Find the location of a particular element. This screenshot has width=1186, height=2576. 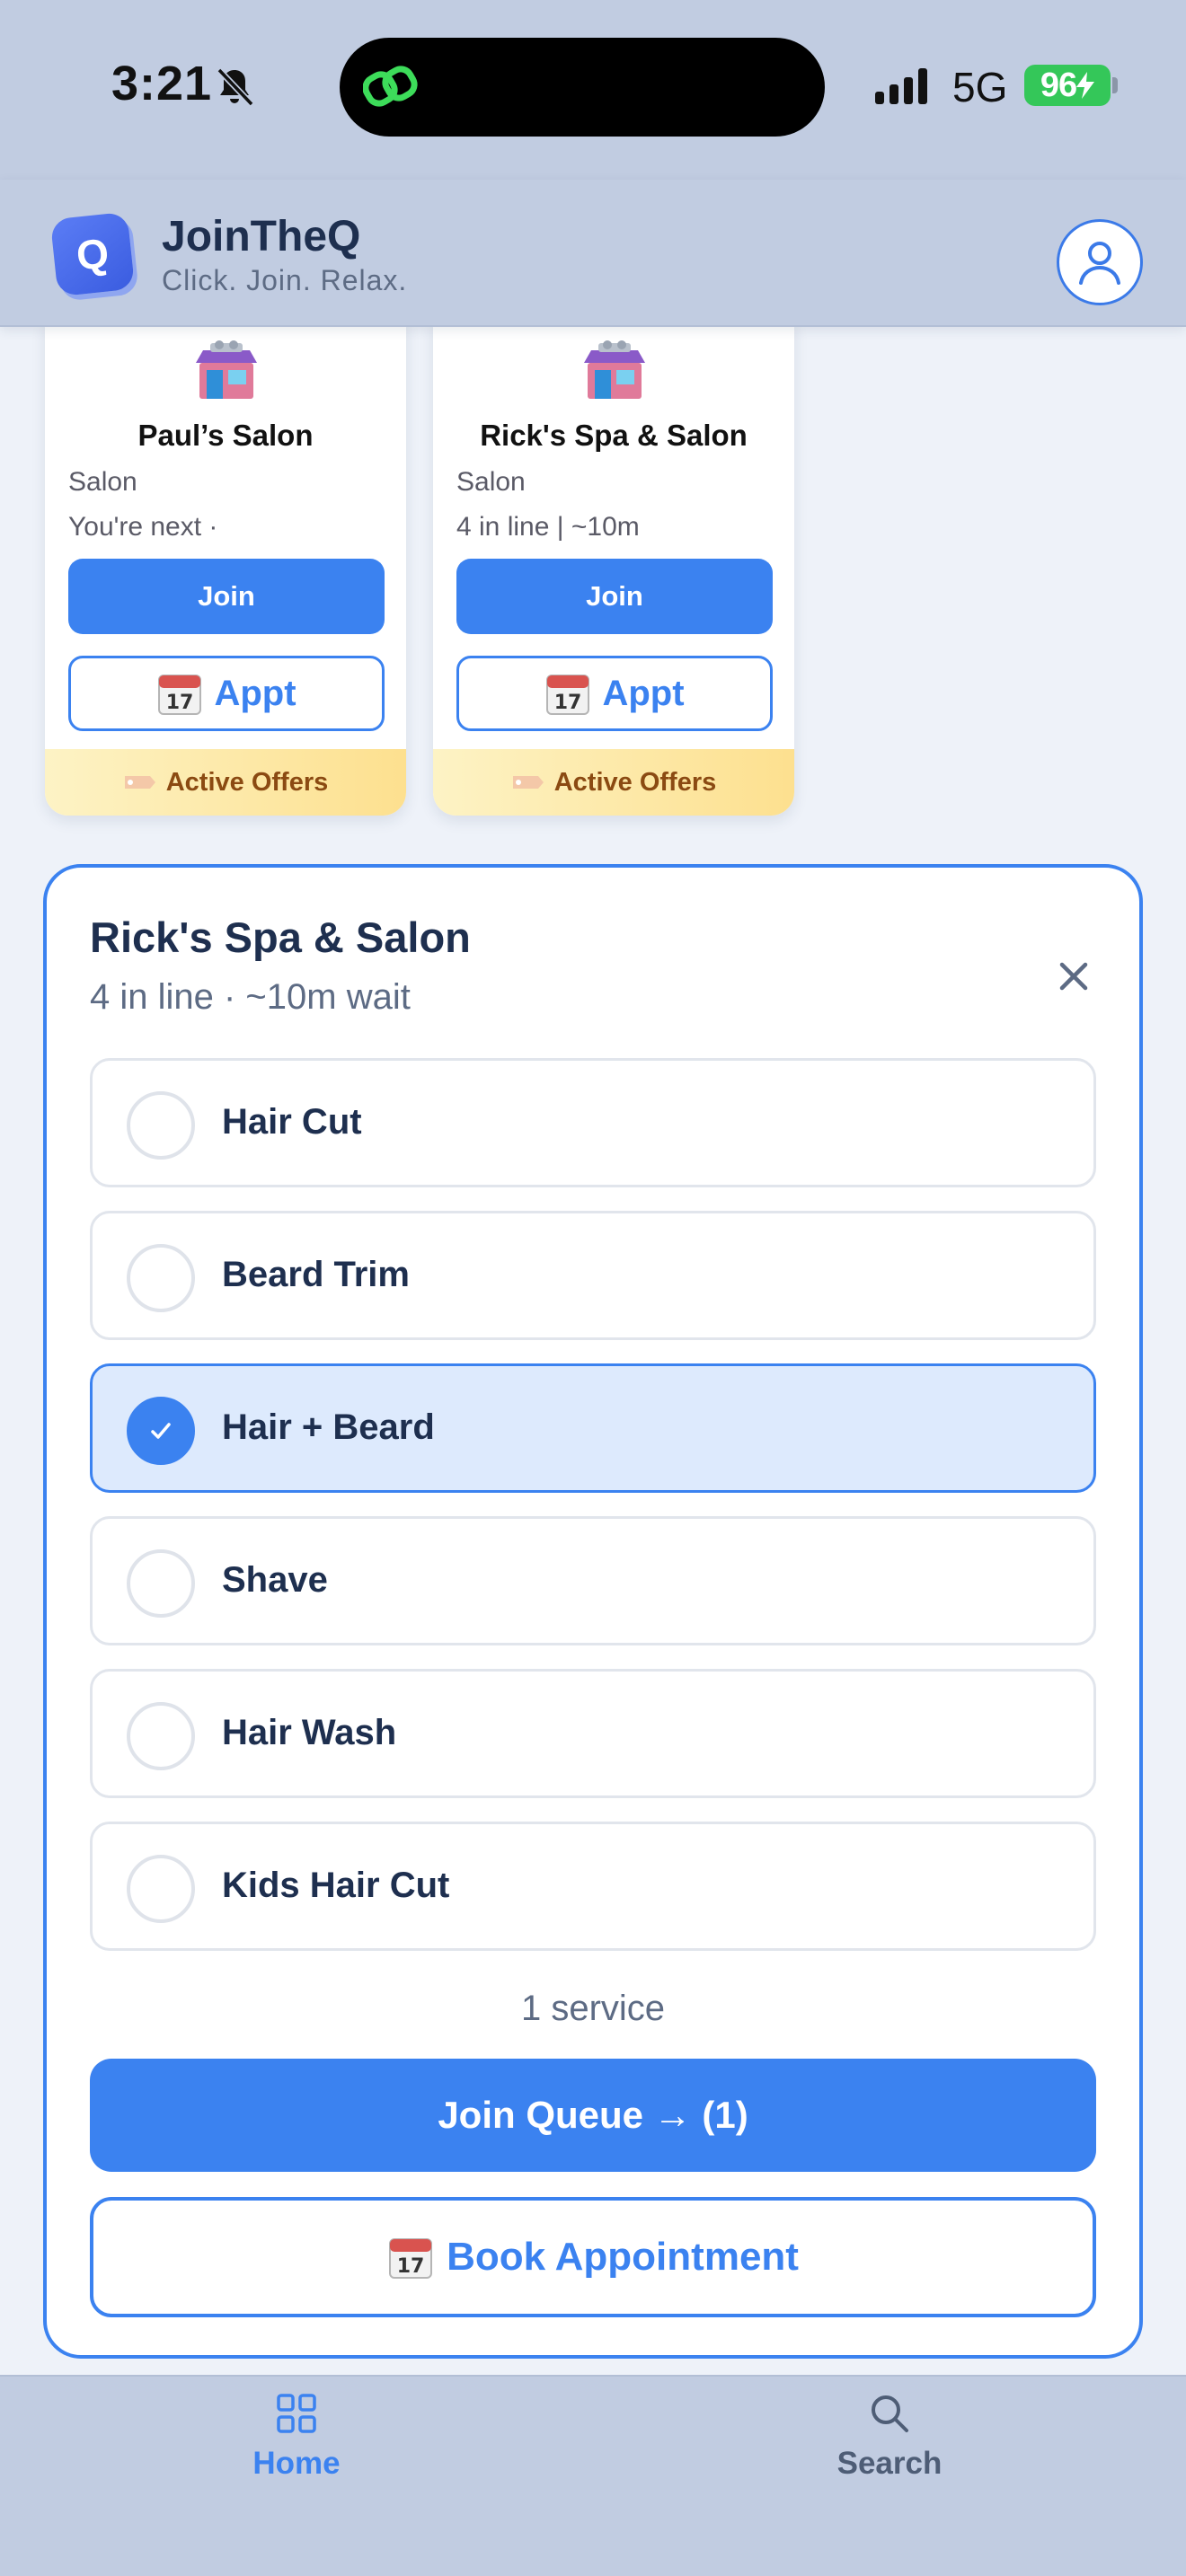

signal-icon is located at coordinates (901, 86).